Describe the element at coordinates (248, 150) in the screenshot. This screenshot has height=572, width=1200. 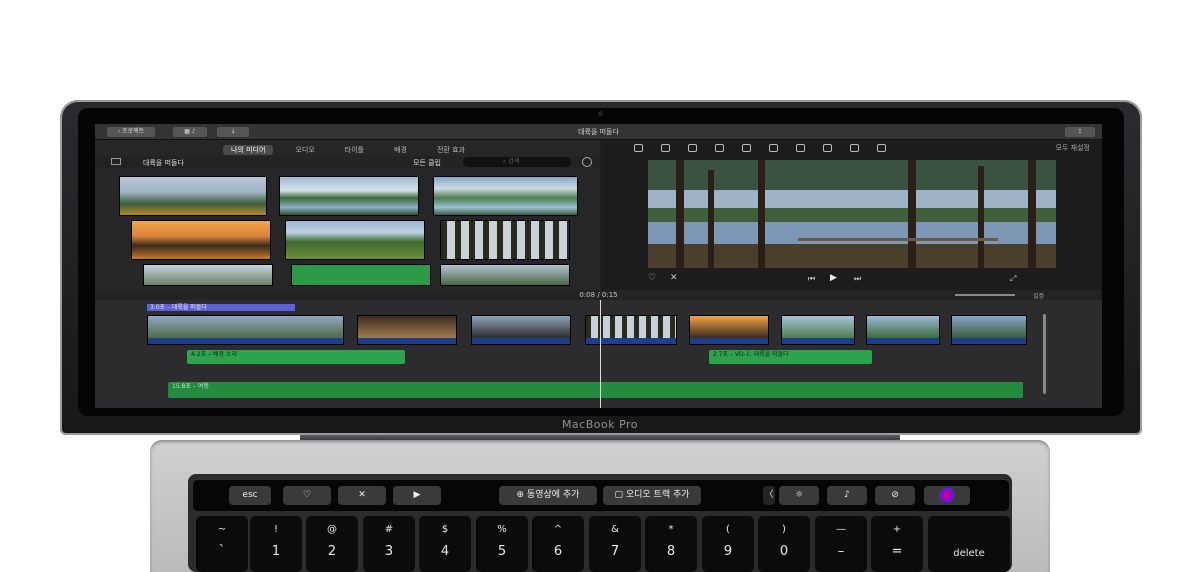
I see `tab-my-media: 나의 미디어` at that location.